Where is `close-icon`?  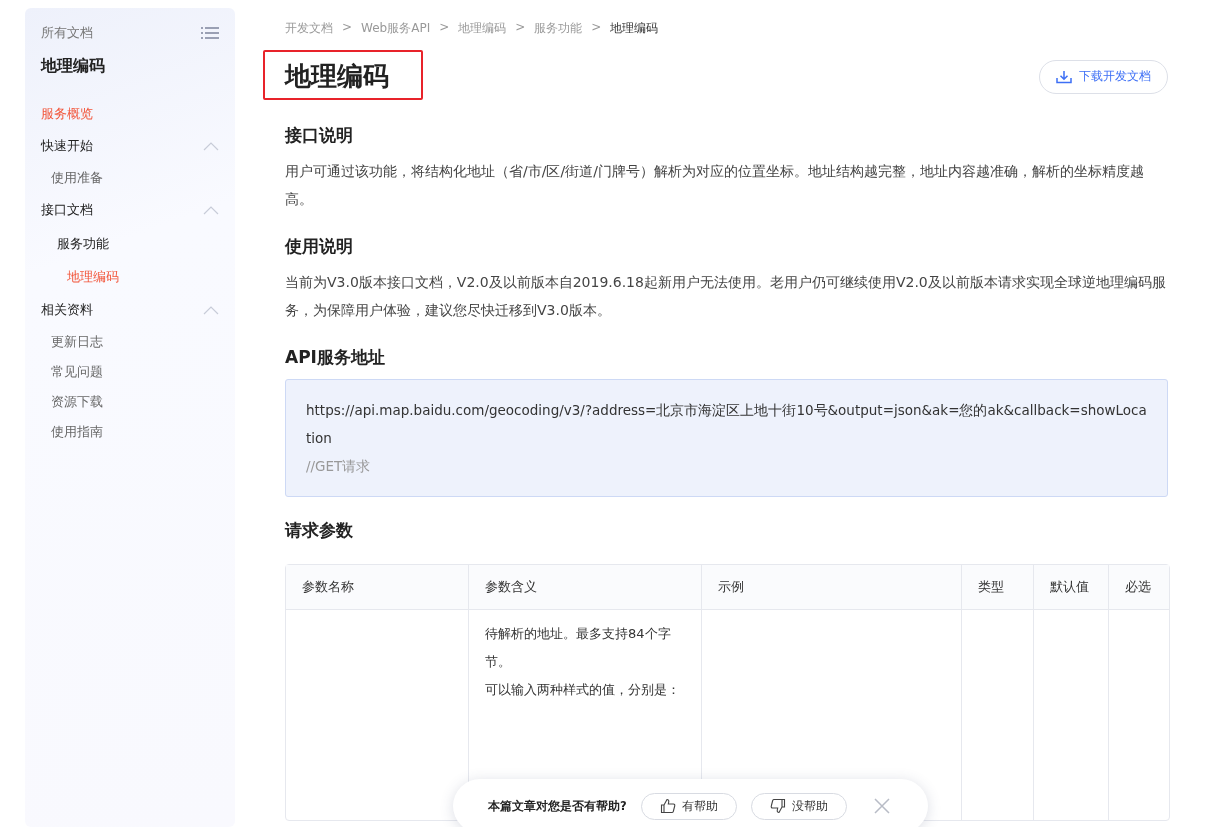
close-icon is located at coordinates (881, 806).